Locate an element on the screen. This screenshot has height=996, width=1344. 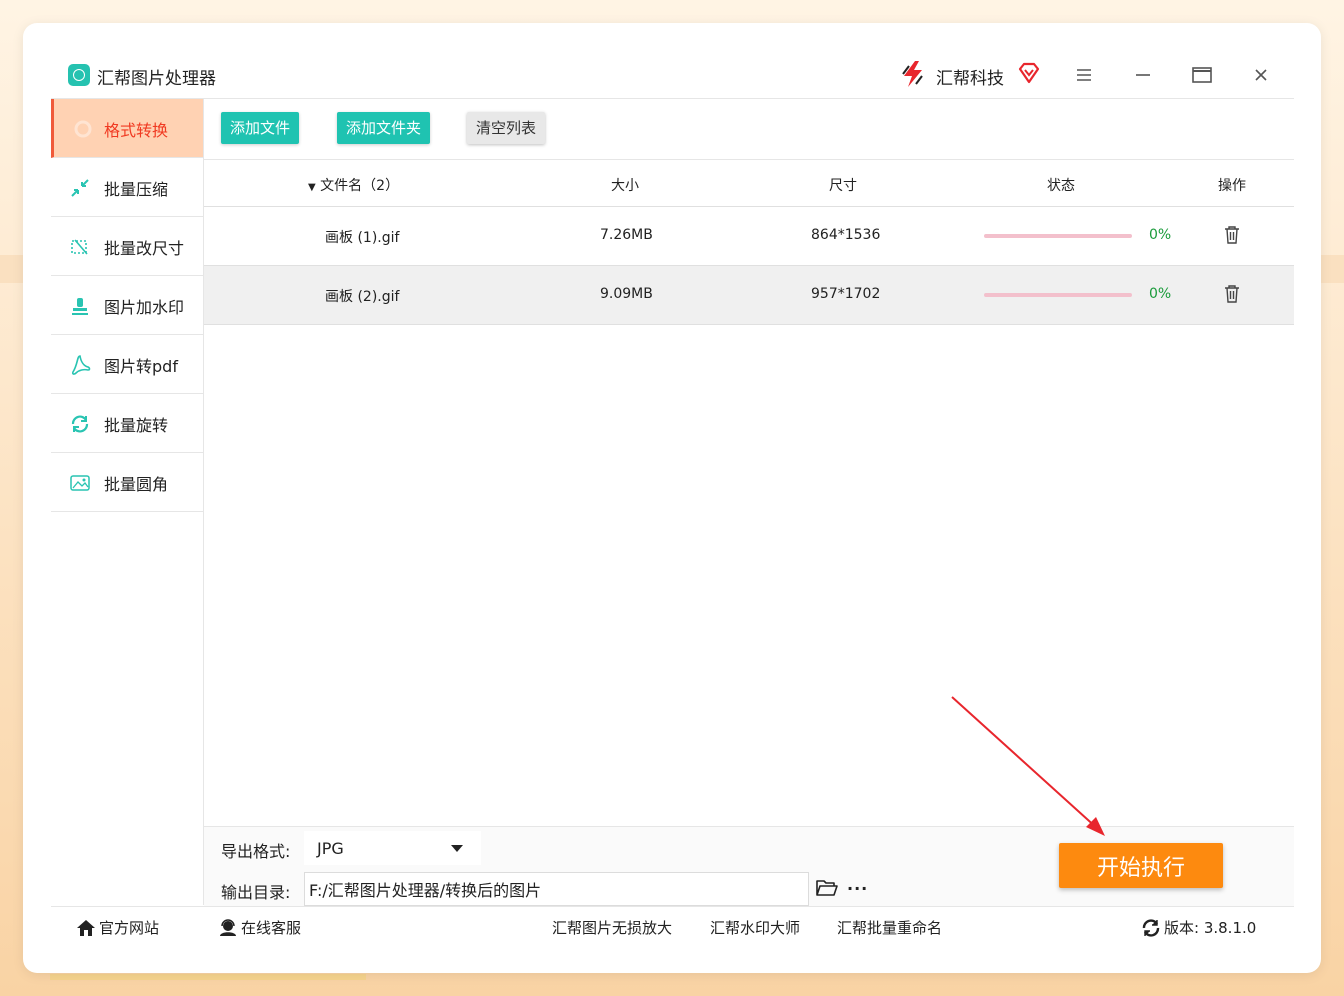
rotate-icon is located at coordinates (80, 424).